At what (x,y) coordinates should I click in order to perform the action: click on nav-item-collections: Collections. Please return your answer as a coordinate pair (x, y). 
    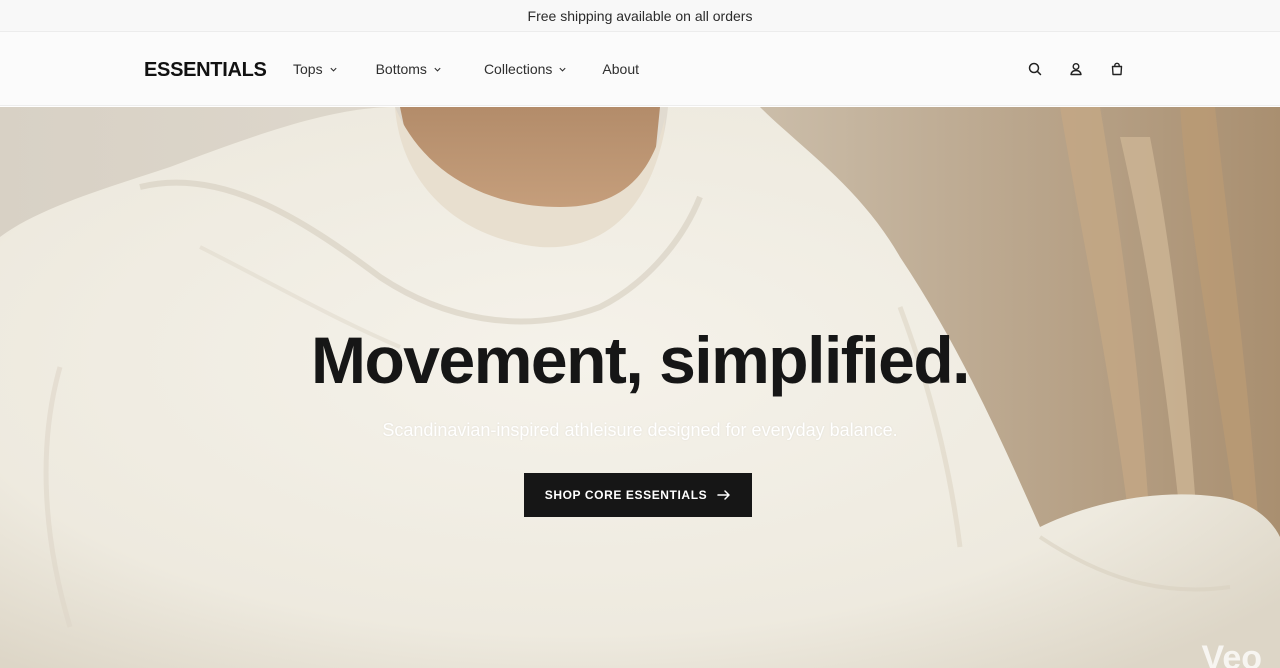
    Looking at the image, I should click on (525, 69).